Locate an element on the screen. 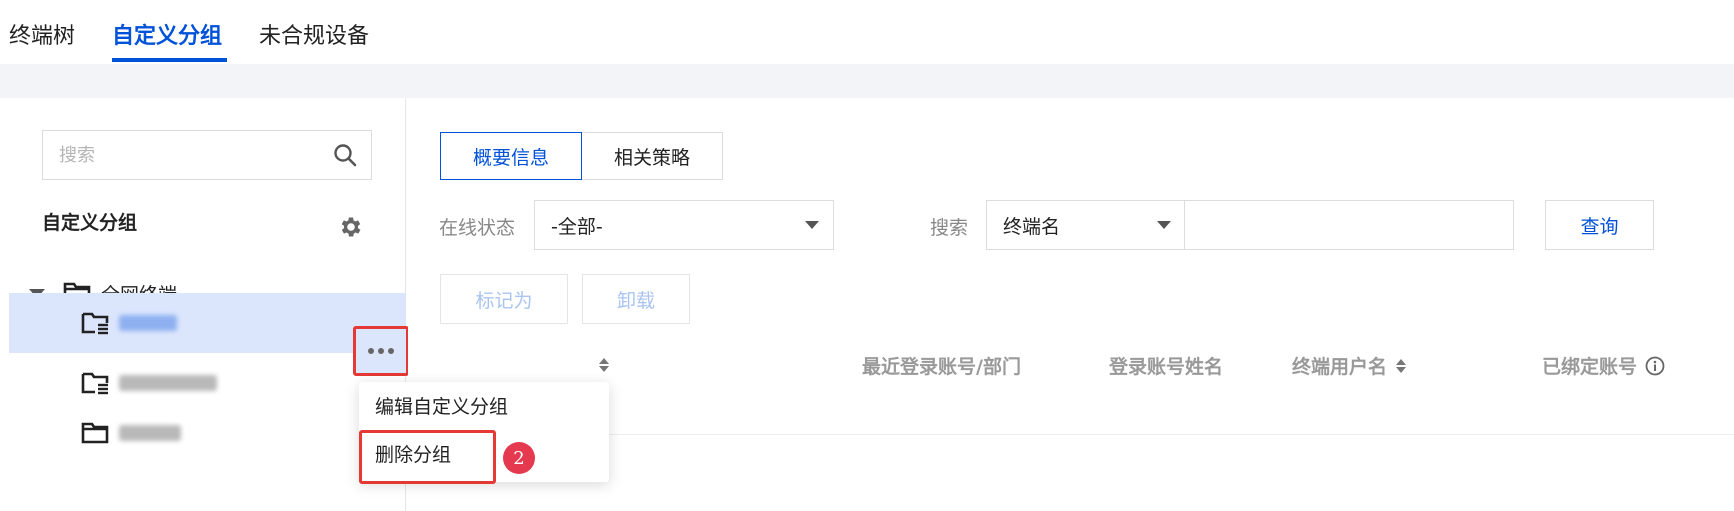 The image size is (1734, 511). column-header-label: 已绑定账号 is located at coordinates (1590, 367).